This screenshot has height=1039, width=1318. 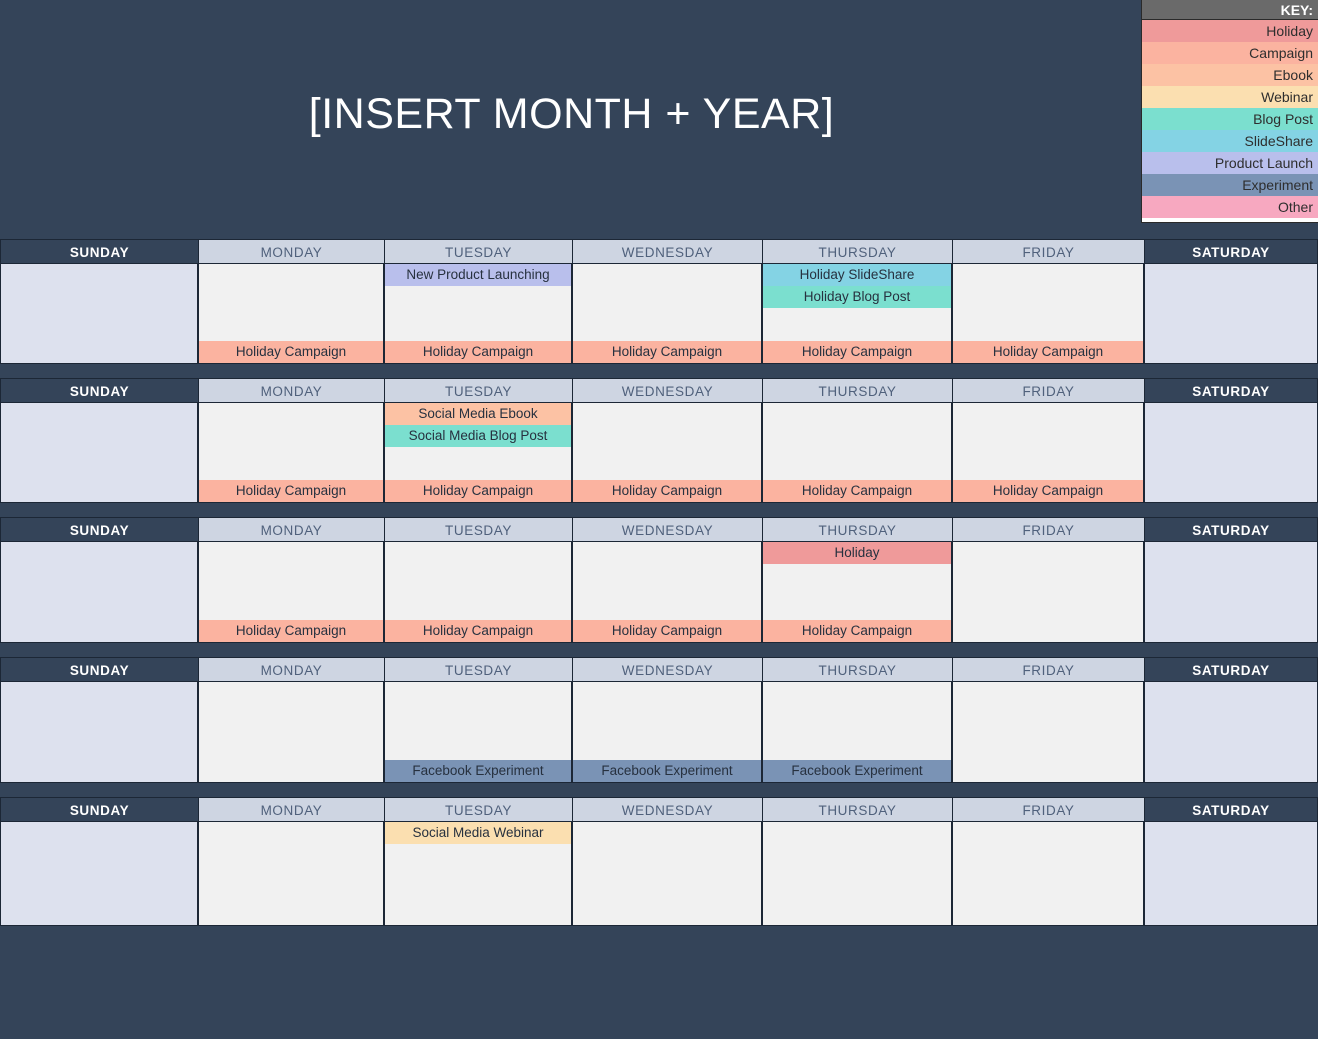 What do you see at coordinates (478, 275) in the screenshot?
I see `calendar-event: New Product Launching` at bounding box center [478, 275].